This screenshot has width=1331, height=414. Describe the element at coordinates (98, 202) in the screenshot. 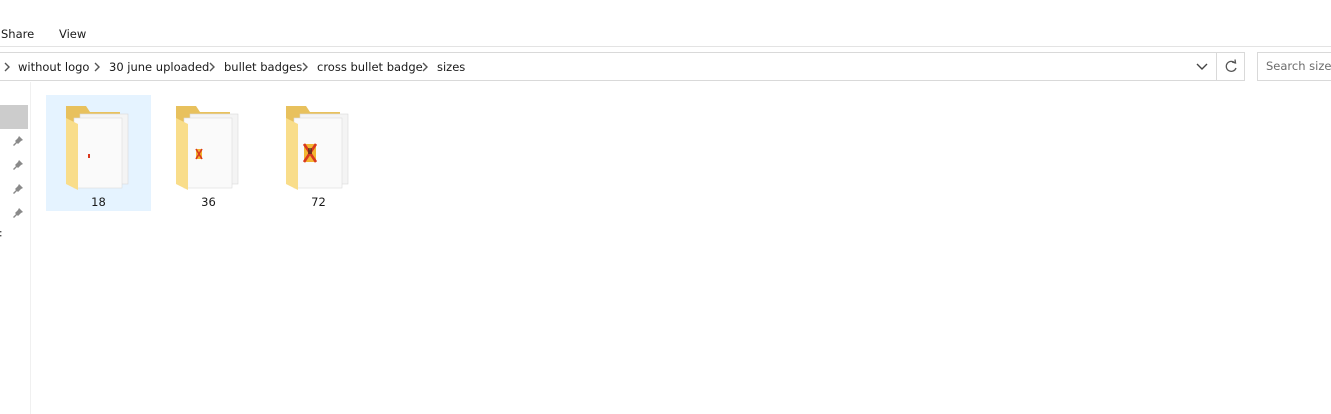

I see `folder-name: 18` at that location.